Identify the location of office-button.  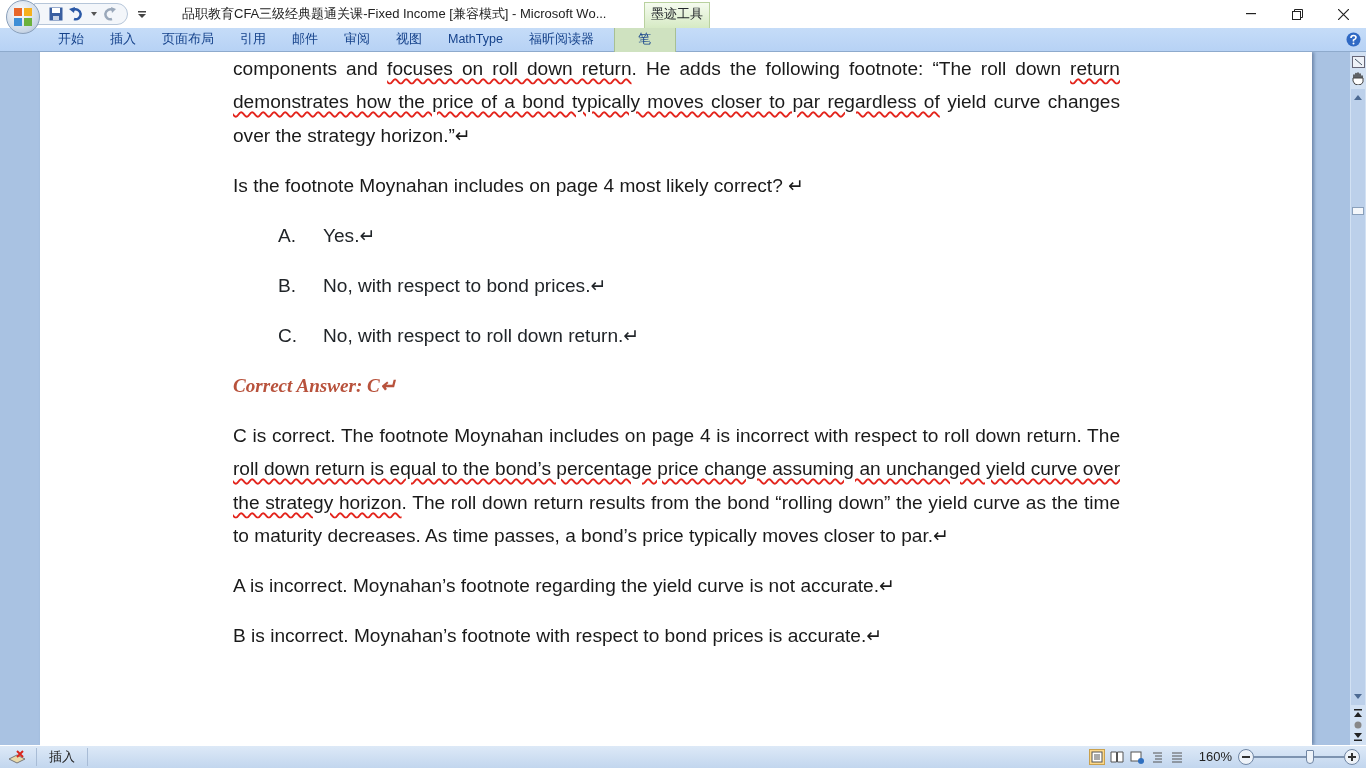
(23, 17).